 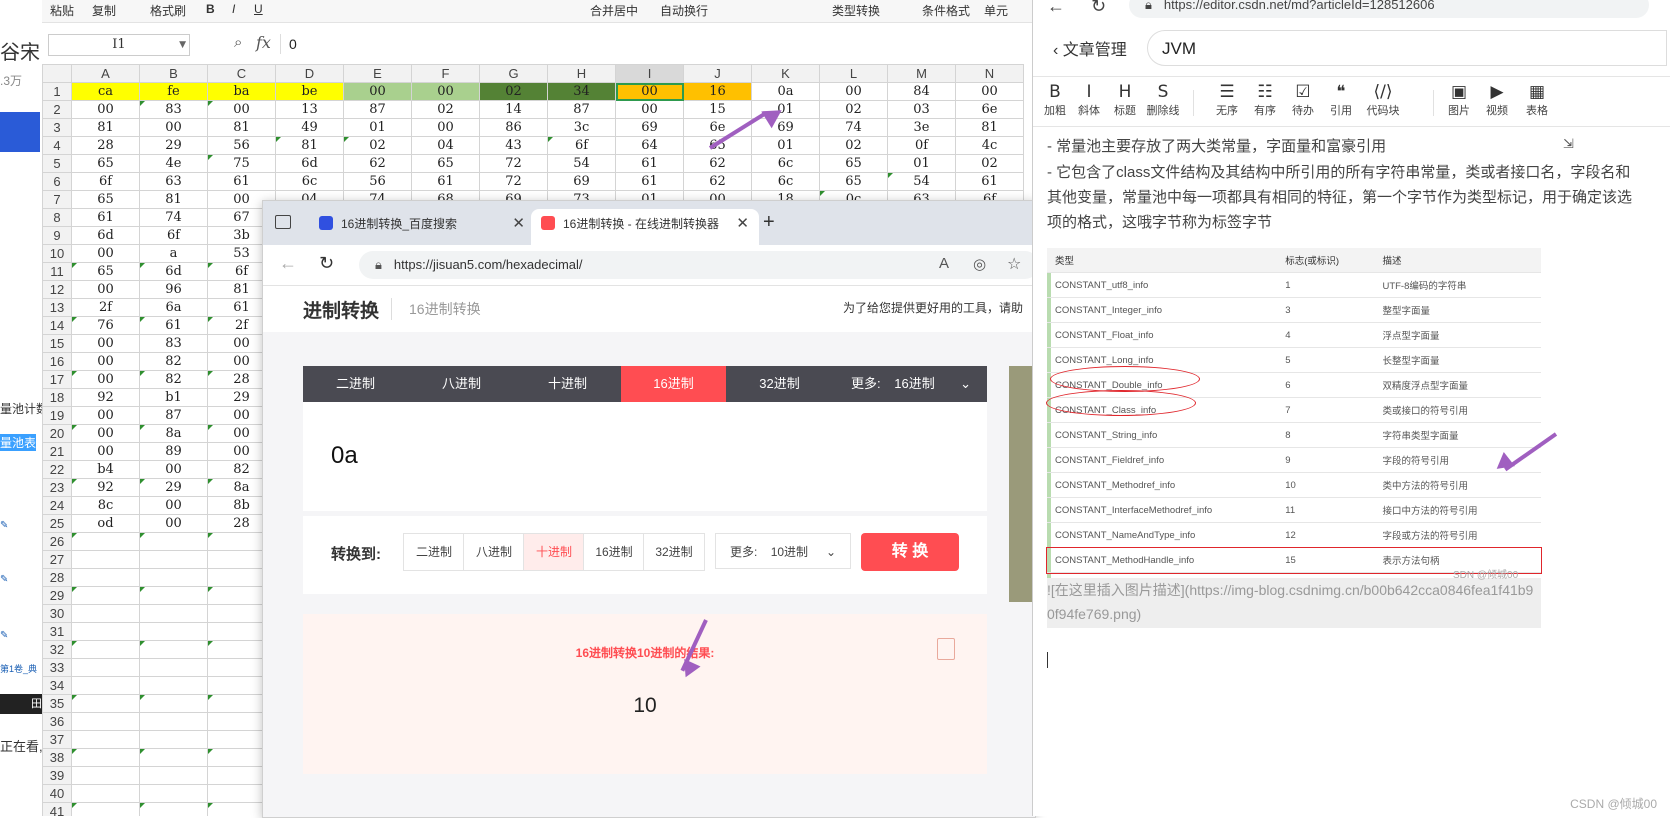 I want to click on tab-base32: 32进制, so click(x=779, y=384).